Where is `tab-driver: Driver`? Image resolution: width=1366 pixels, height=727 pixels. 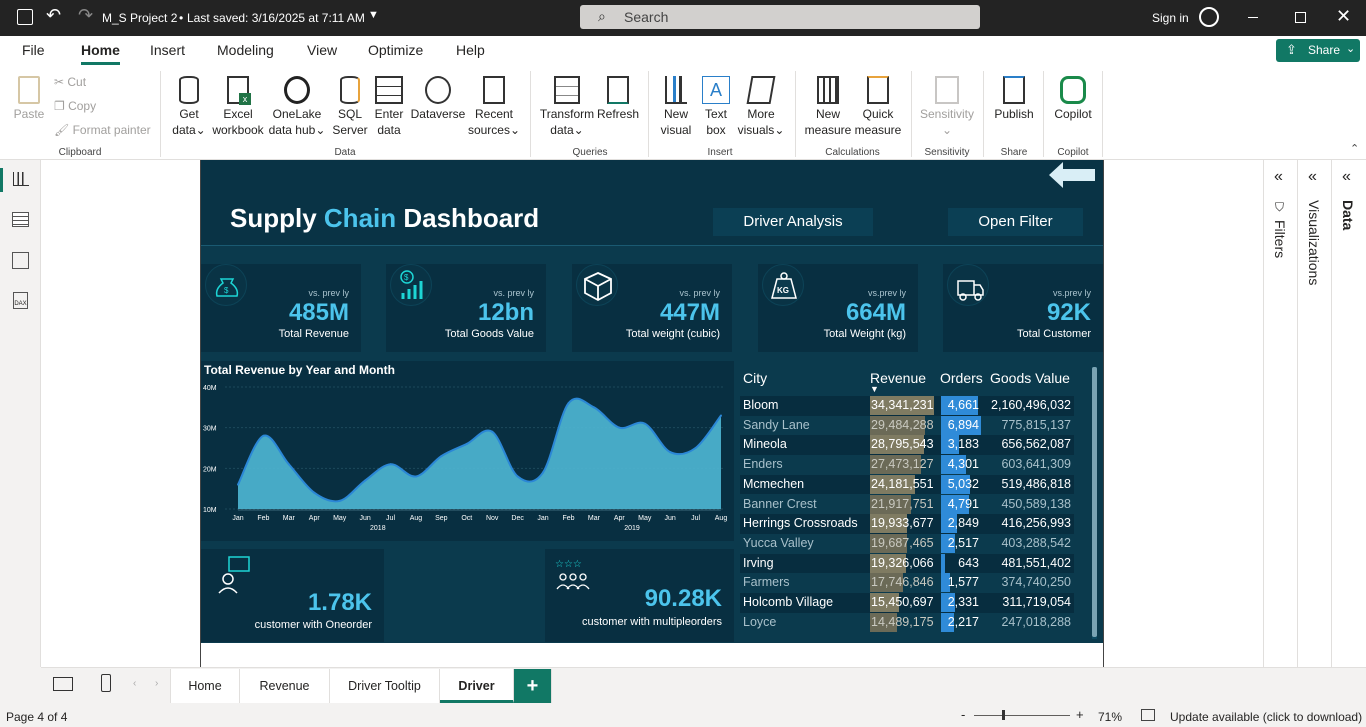
tab-driver: Driver is located at coordinates (477, 686).